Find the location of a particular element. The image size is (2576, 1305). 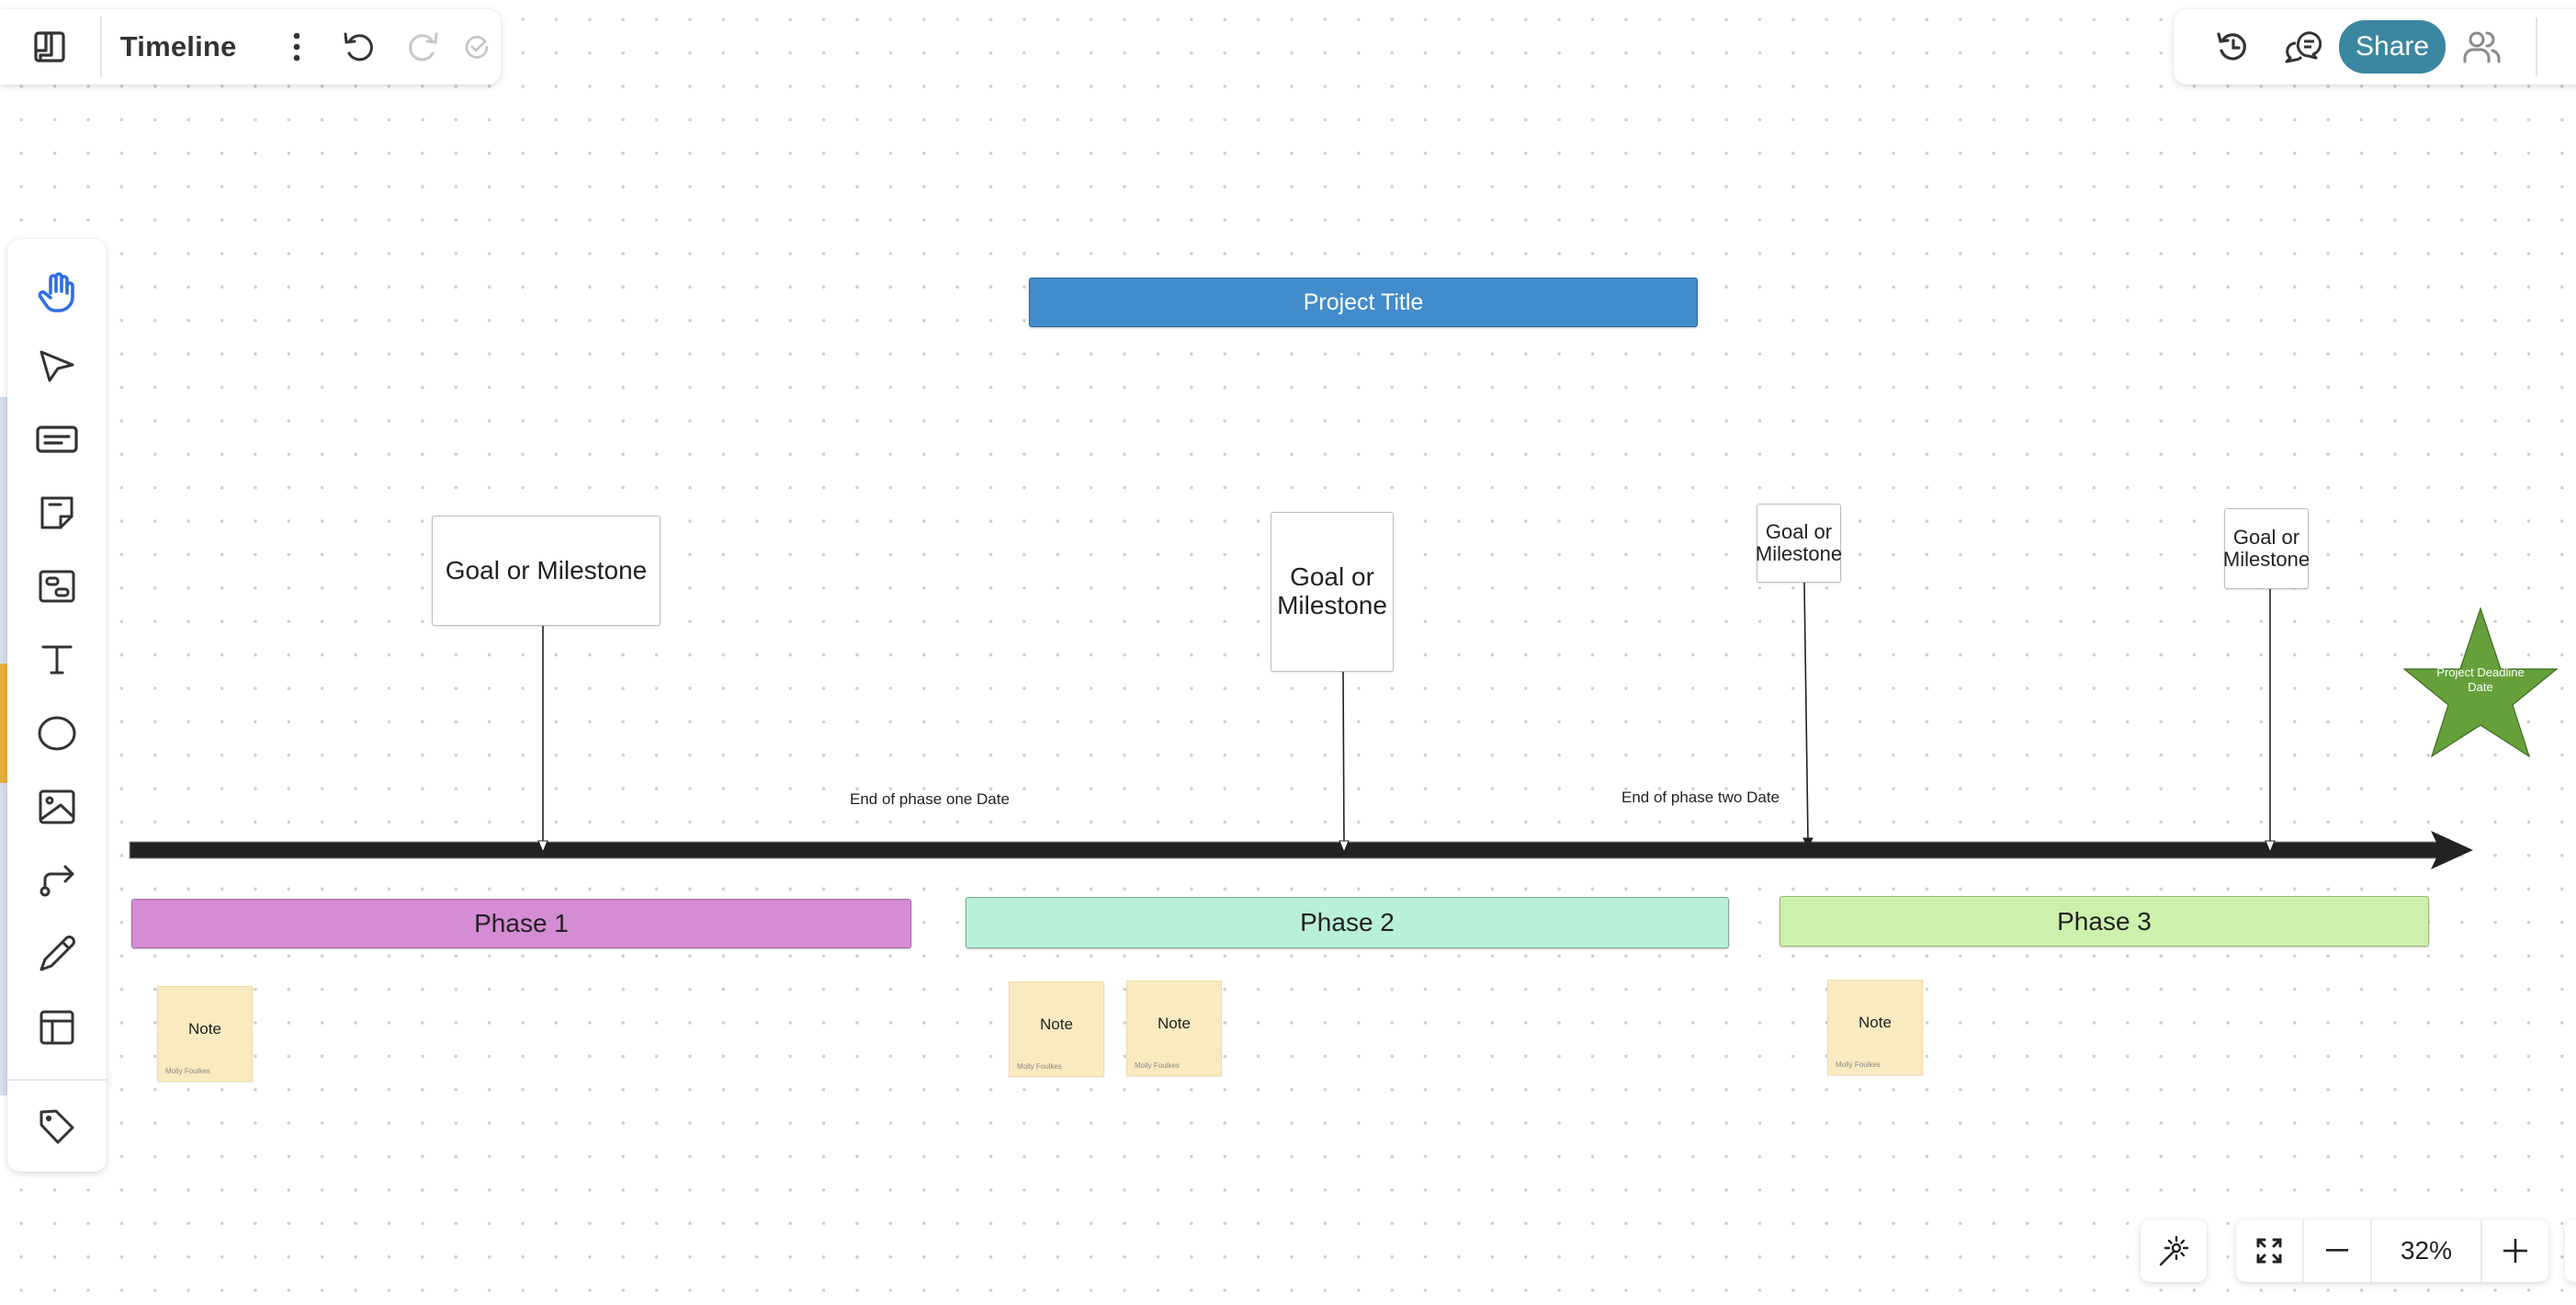

template-tool is located at coordinates (57, 1028).